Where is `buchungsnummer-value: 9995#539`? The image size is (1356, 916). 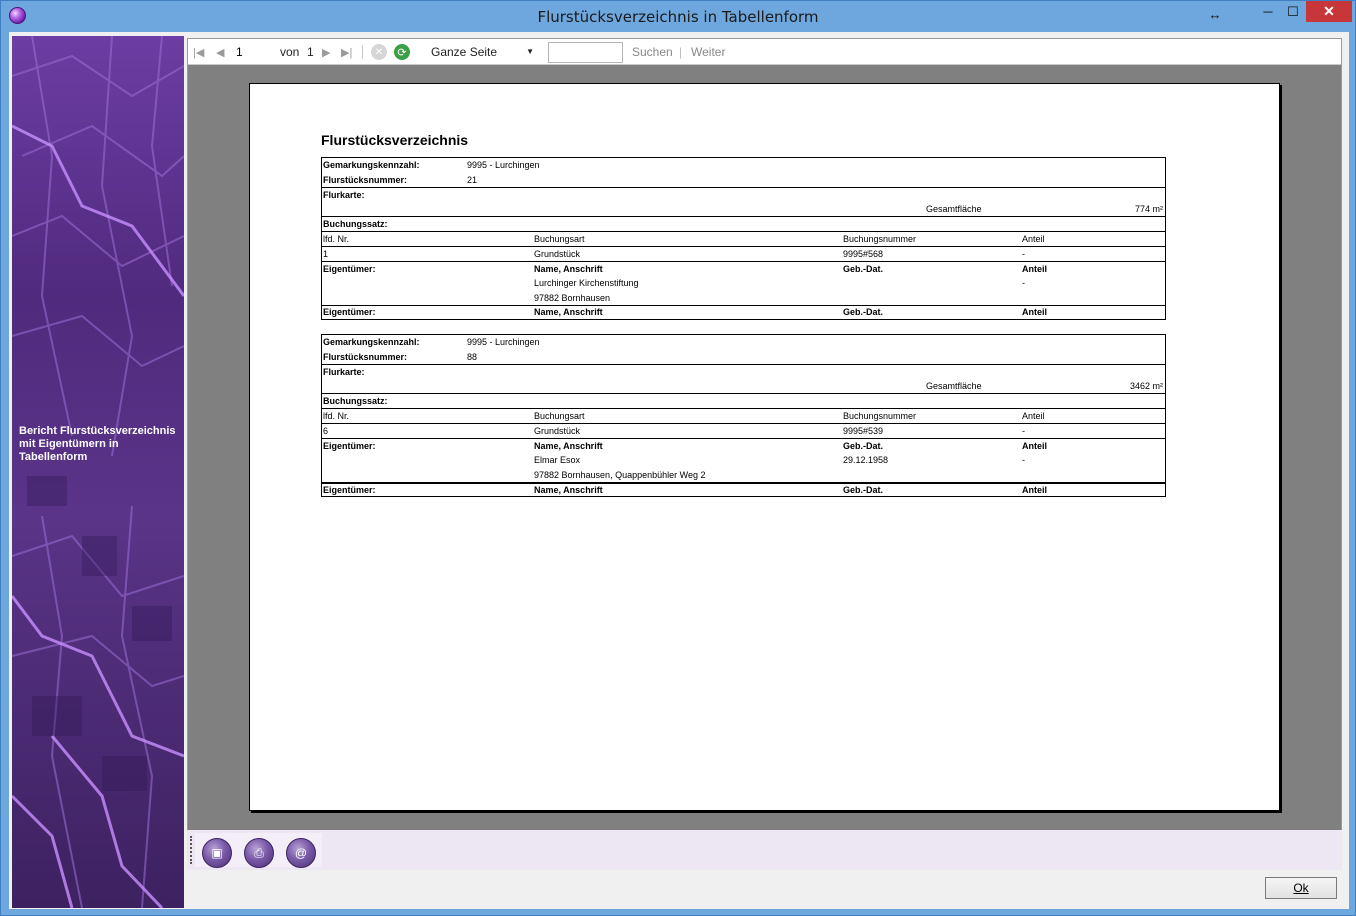
buchungsnummer-value: 9995#539 is located at coordinates (863, 431).